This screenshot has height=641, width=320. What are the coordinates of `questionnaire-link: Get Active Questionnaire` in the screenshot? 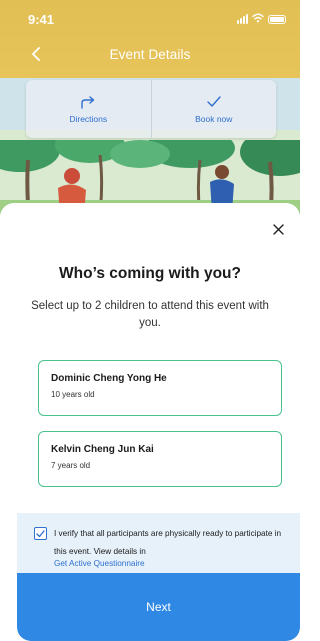 It's located at (173, 563).